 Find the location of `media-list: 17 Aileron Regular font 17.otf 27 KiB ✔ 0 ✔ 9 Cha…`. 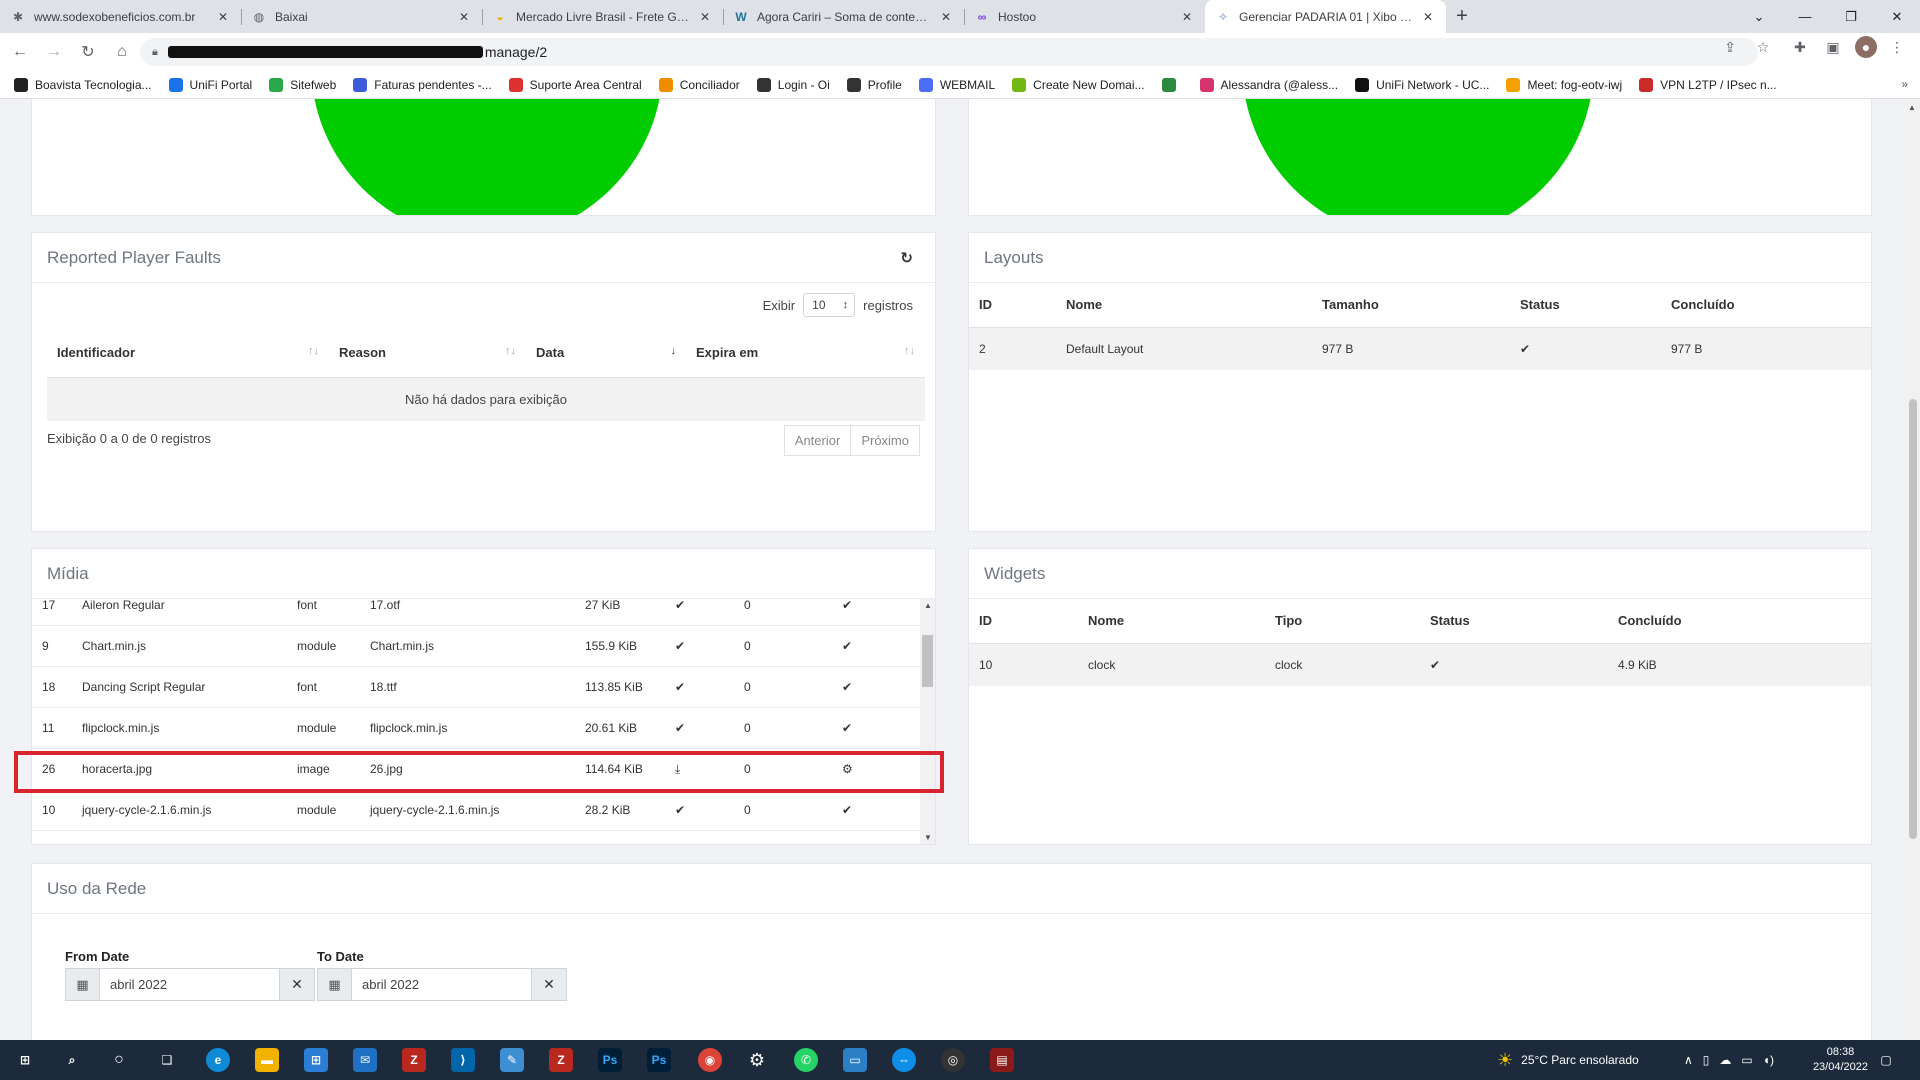

media-list: 17 Aileron Regular font 17.otf 27 KiB ✔ 0 ✔ 9 Cha… is located at coordinates (484, 721).